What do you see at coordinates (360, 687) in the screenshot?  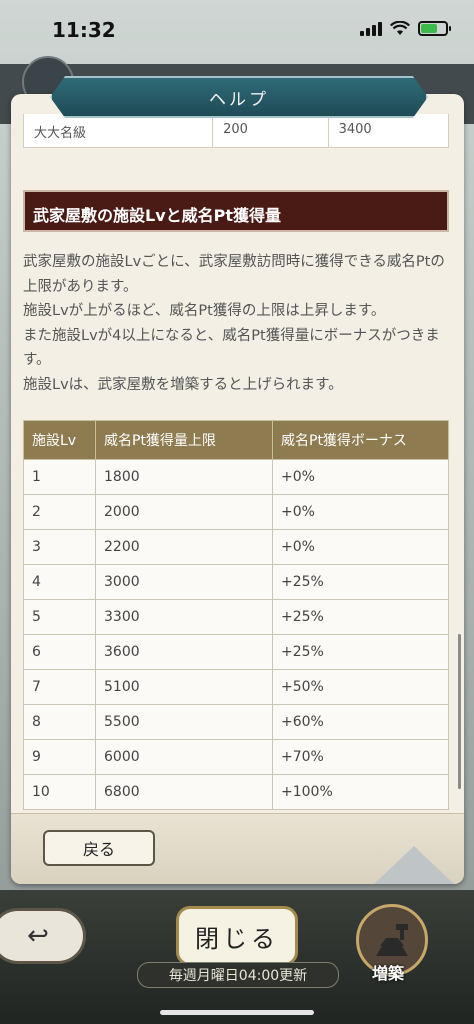 I see `bonus-cell: +50%` at bounding box center [360, 687].